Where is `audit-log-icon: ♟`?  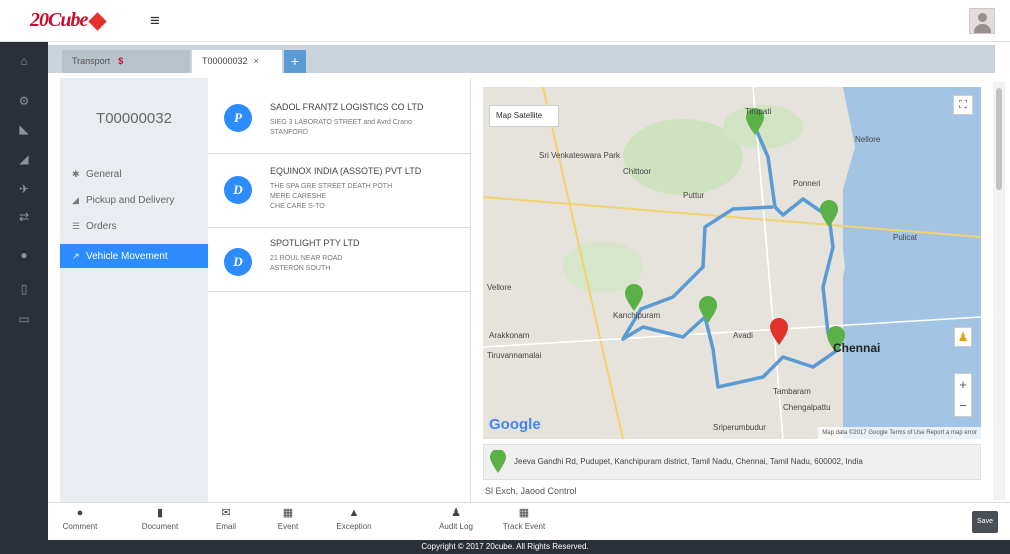
audit-log-icon: ♟ is located at coordinates (456, 513).